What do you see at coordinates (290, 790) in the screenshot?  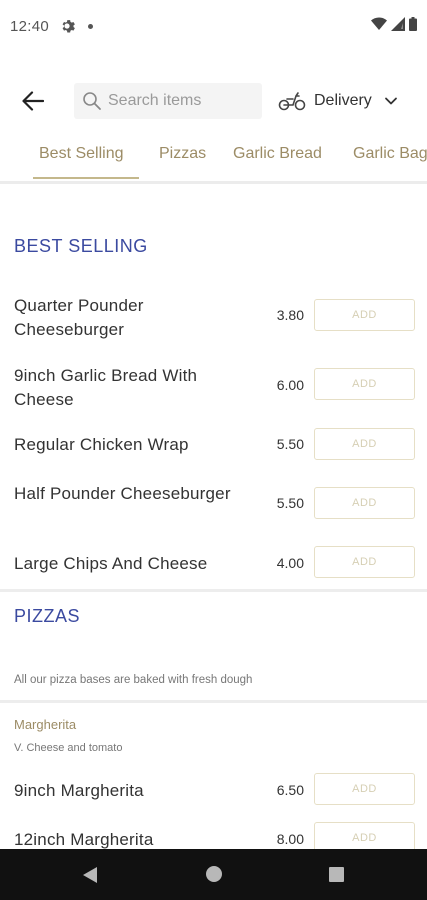 I see `item-price: 6.50` at bounding box center [290, 790].